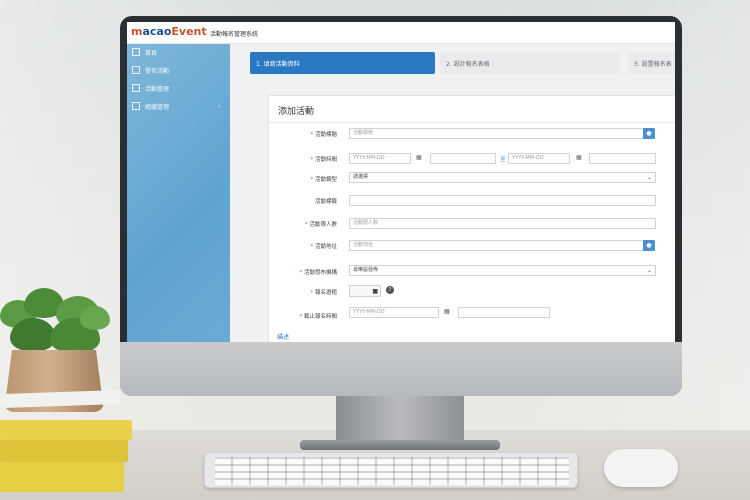  Describe the element at coordinates (390, 290) in the screenshot. I see `help-icon: ?` at that location.